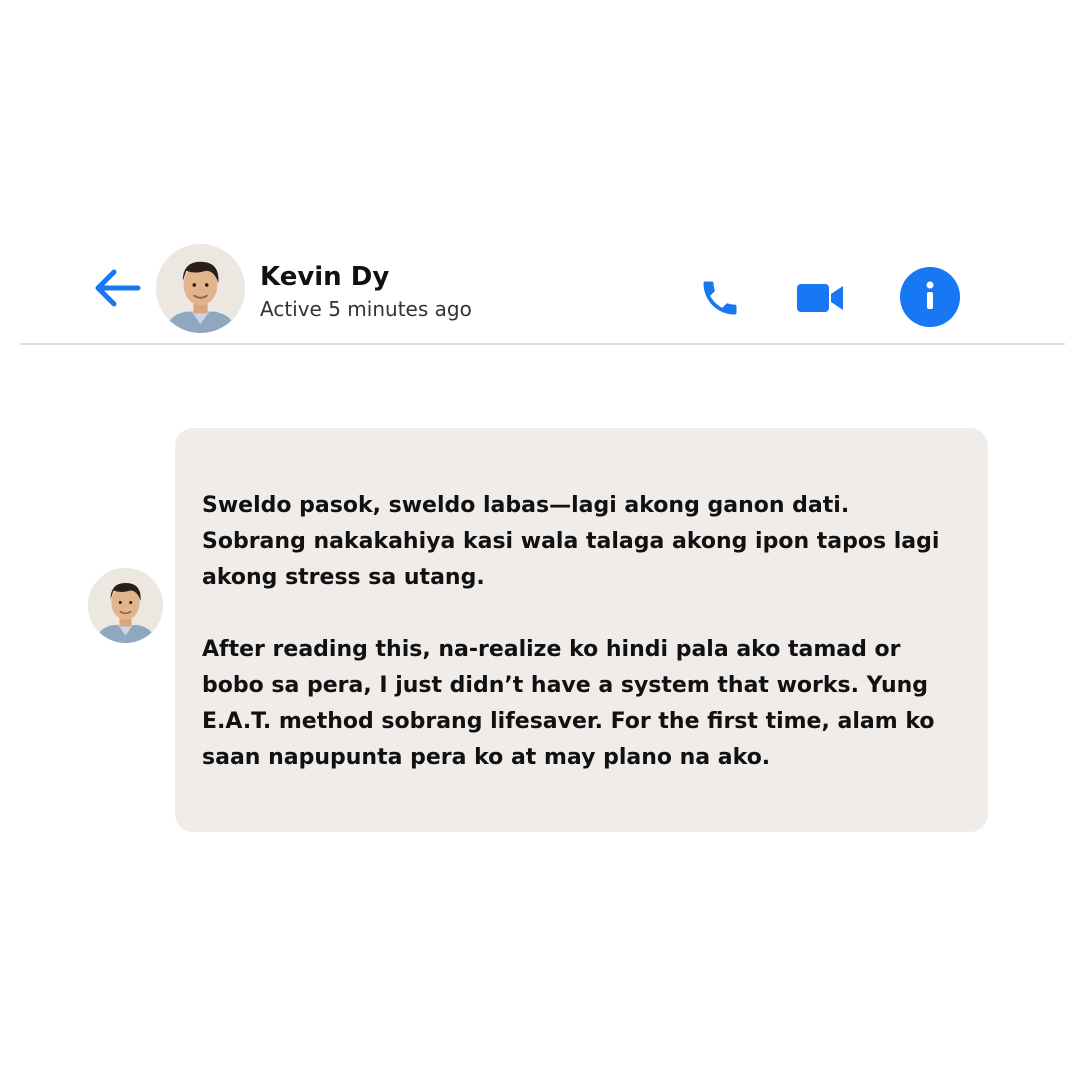  What do you see at coordinates (325, 277) in the screenshot?
I see `contact-name: Kevin Dy` at bounding box center [325, 277].